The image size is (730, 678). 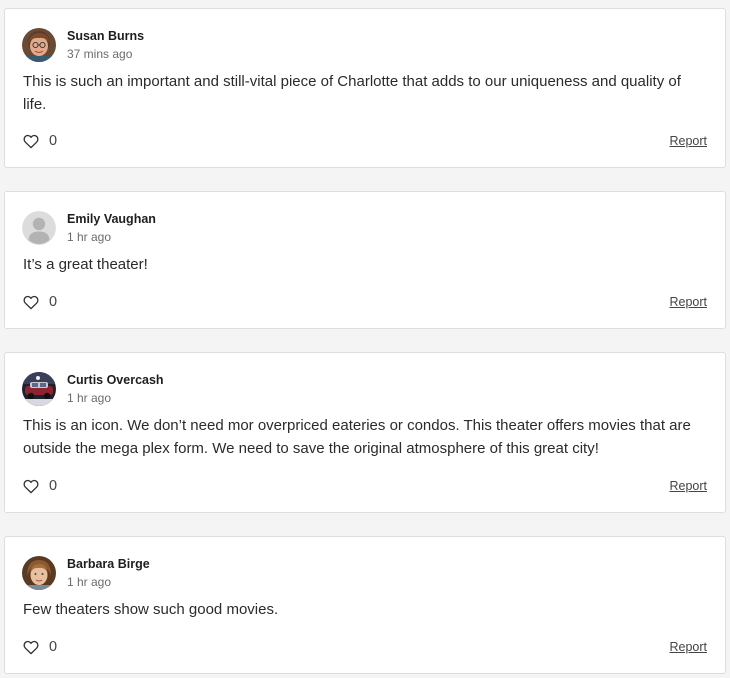 I want to click on comment-header: Emily Vaughan 1 hr ago, so click(x=89, y=228).